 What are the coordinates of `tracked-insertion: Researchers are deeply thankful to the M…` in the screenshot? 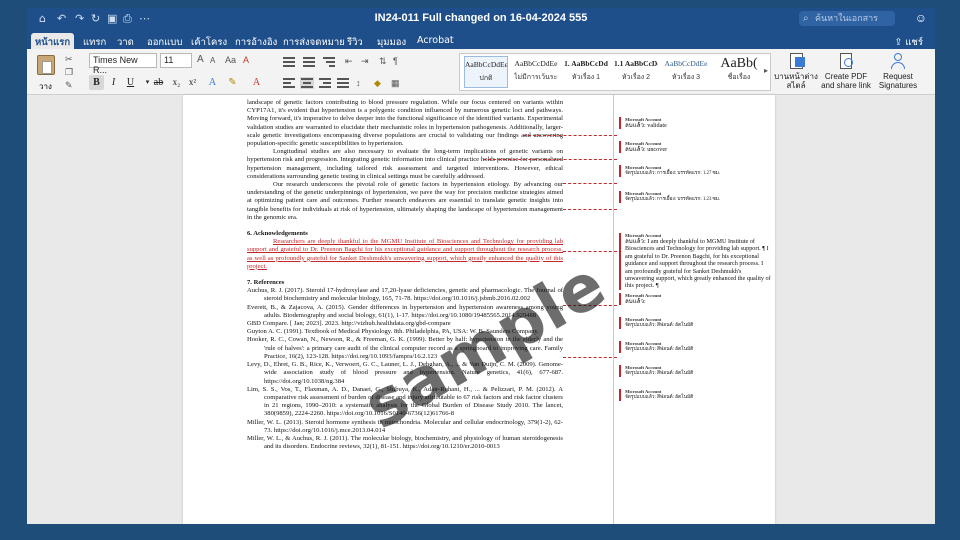 It's located at (405, 254).